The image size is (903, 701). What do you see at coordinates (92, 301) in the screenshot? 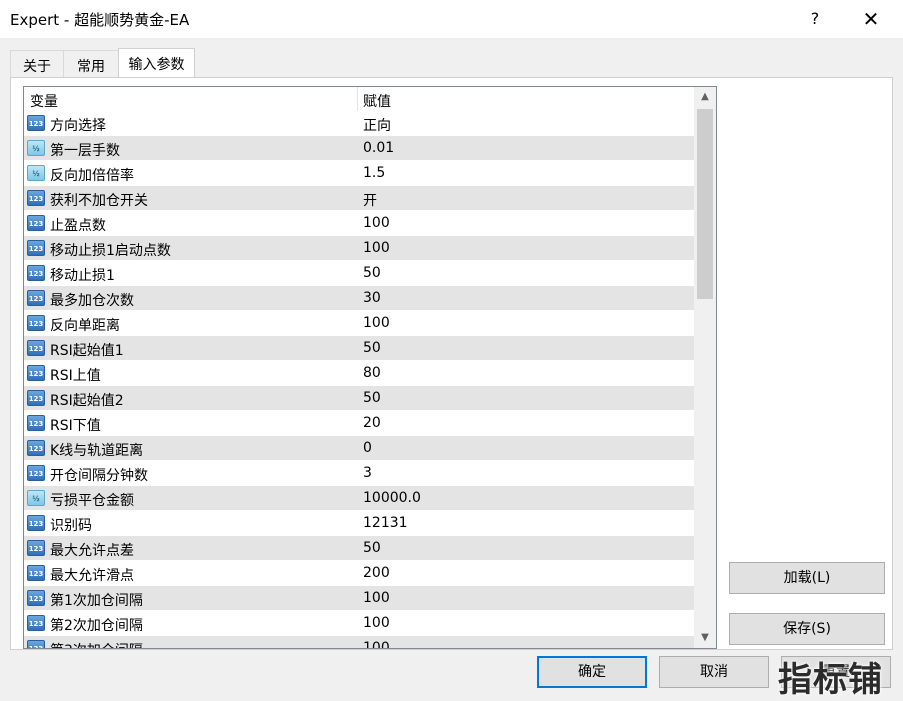
I see `parameter-name: 最多加仓次数` at bounding box center [92, 301].